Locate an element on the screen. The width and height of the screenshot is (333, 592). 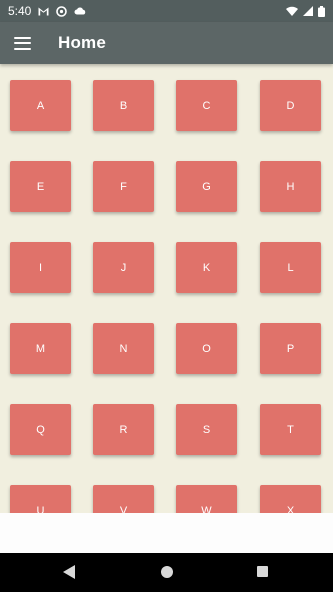
letter-button-v: V is located at coordinates (123, 499).